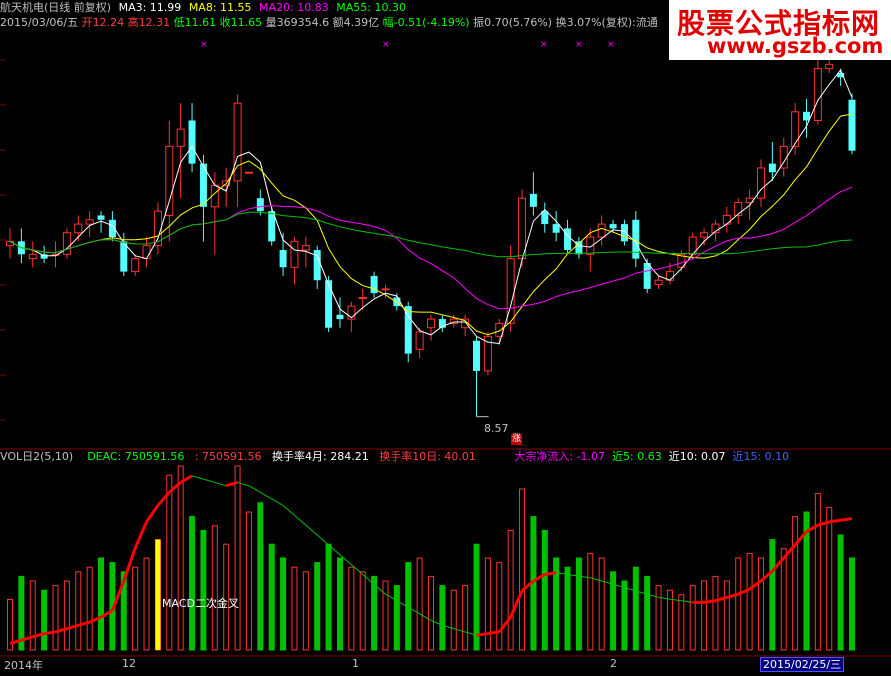  Describe the element at coordinates (445, 666) in the screenshot. I see `date-axis: 2014年 12 1 2` at that location.